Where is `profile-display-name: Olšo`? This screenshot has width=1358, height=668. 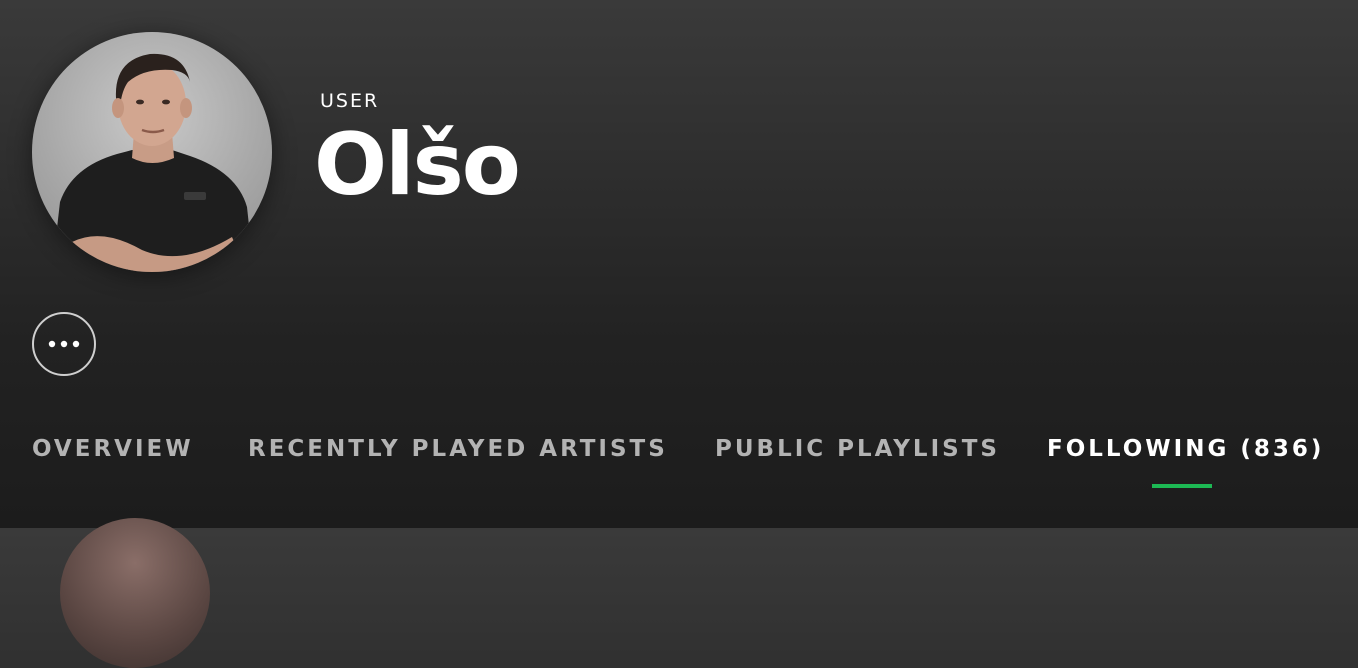
profile-display-name: Olšo is located at coordinates (417, 165).